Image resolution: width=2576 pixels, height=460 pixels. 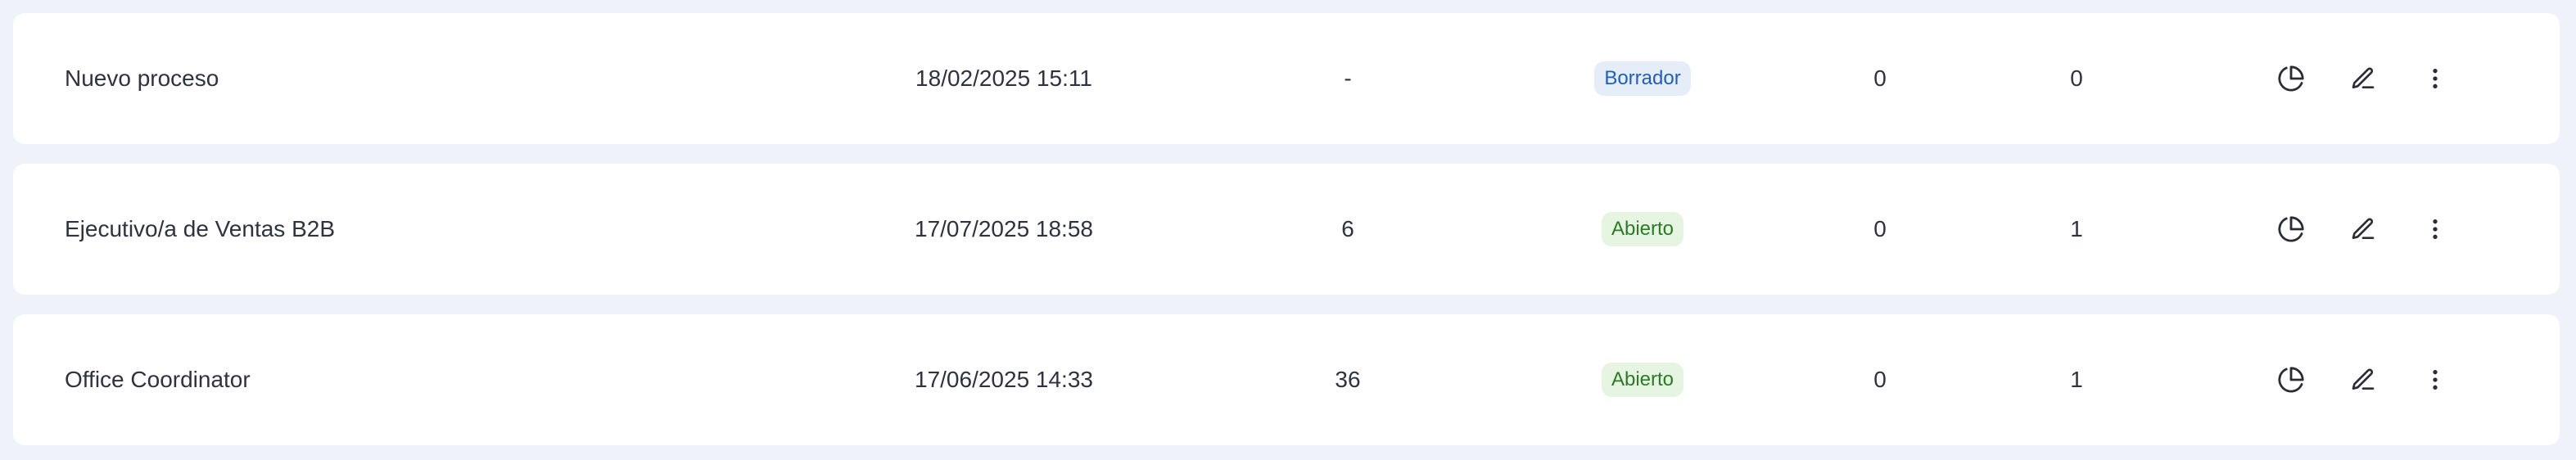 I want to click on candidate-count: 36, so click(x=1348, y=380).